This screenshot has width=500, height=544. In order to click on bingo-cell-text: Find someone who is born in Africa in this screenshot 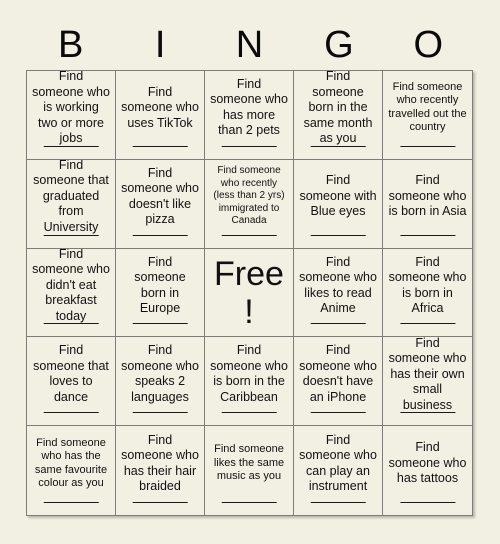, I will do `click(427, 285)`.